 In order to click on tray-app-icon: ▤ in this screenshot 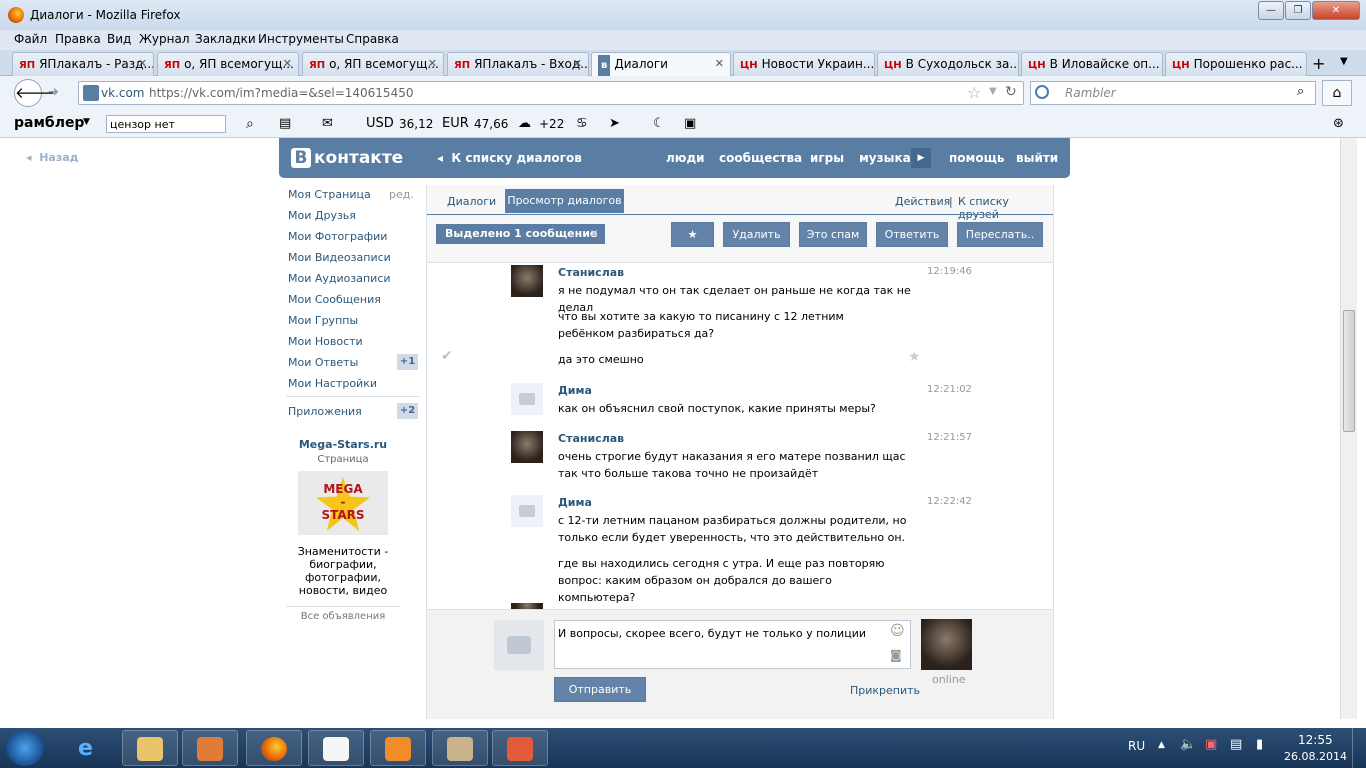, I will do `click(1236, 744)`.